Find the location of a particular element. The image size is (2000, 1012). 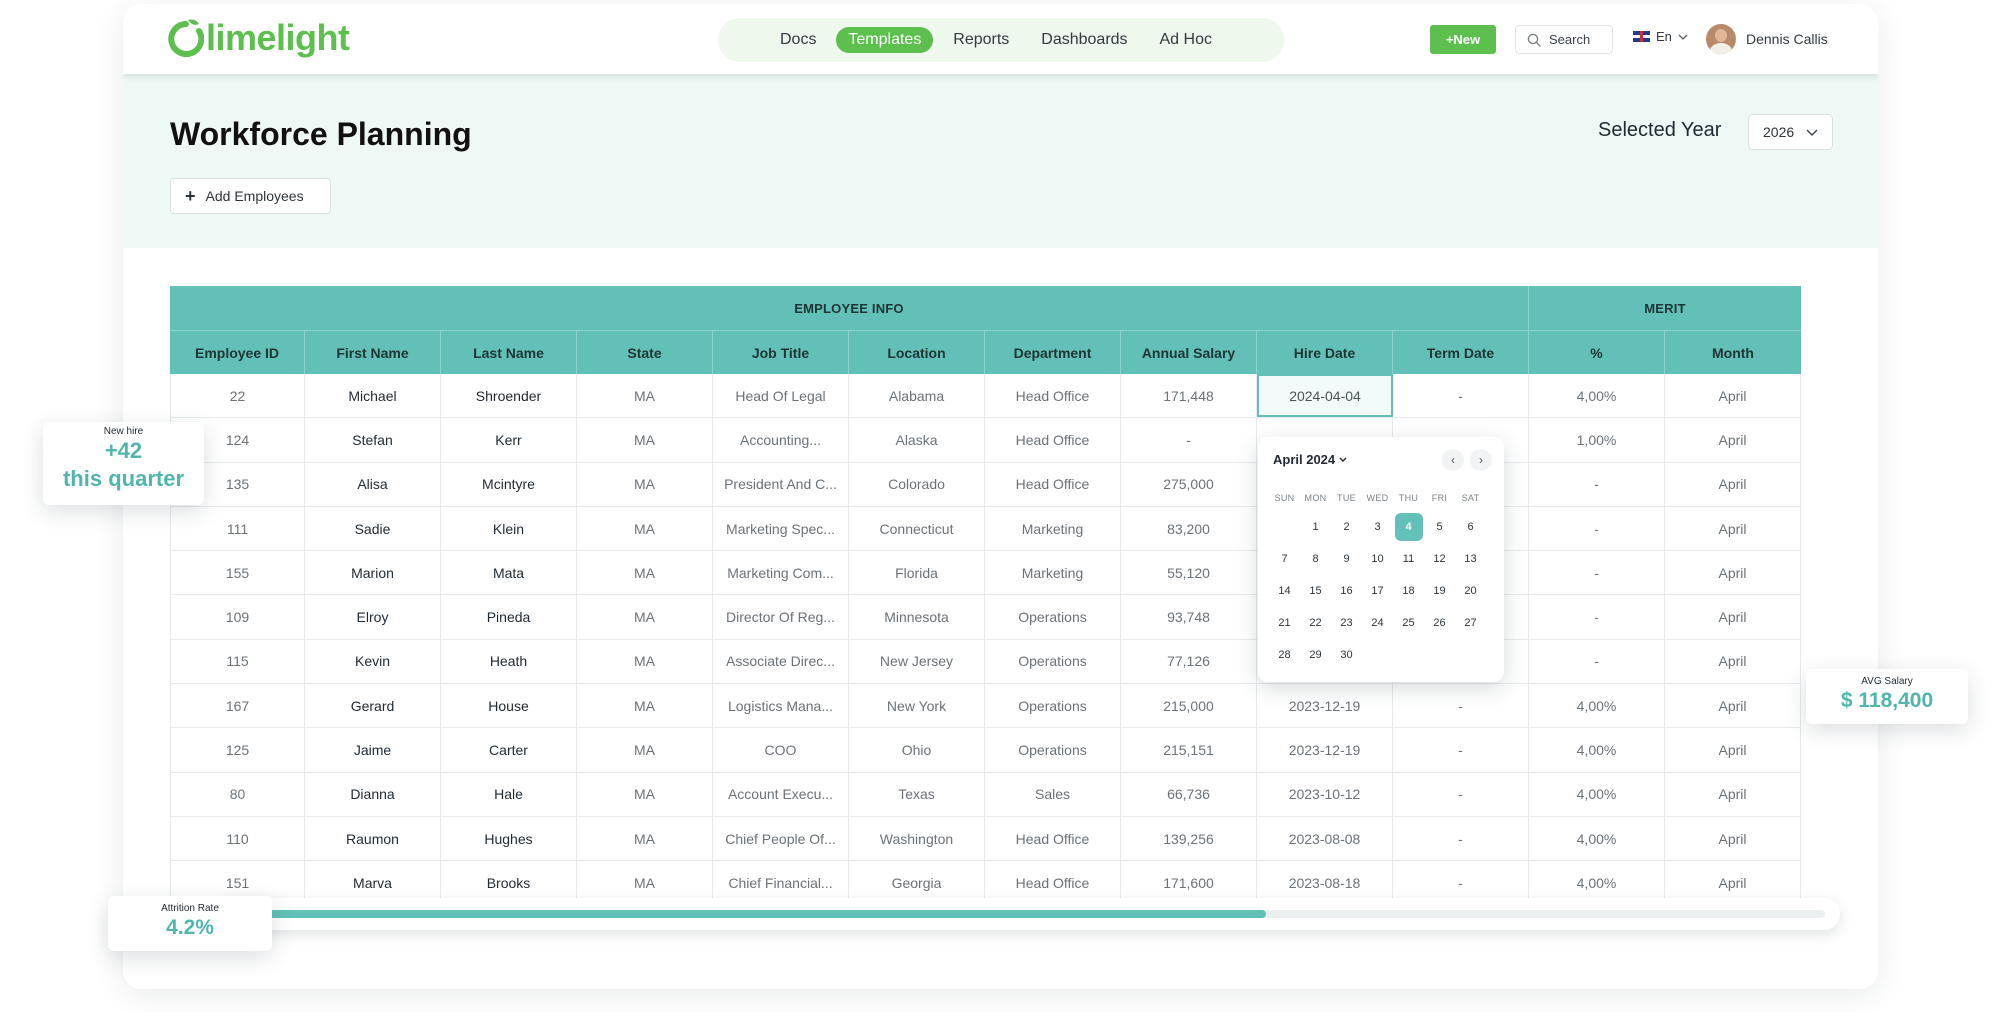

calendar-day: 27 is located at coordinates (1470, 623).